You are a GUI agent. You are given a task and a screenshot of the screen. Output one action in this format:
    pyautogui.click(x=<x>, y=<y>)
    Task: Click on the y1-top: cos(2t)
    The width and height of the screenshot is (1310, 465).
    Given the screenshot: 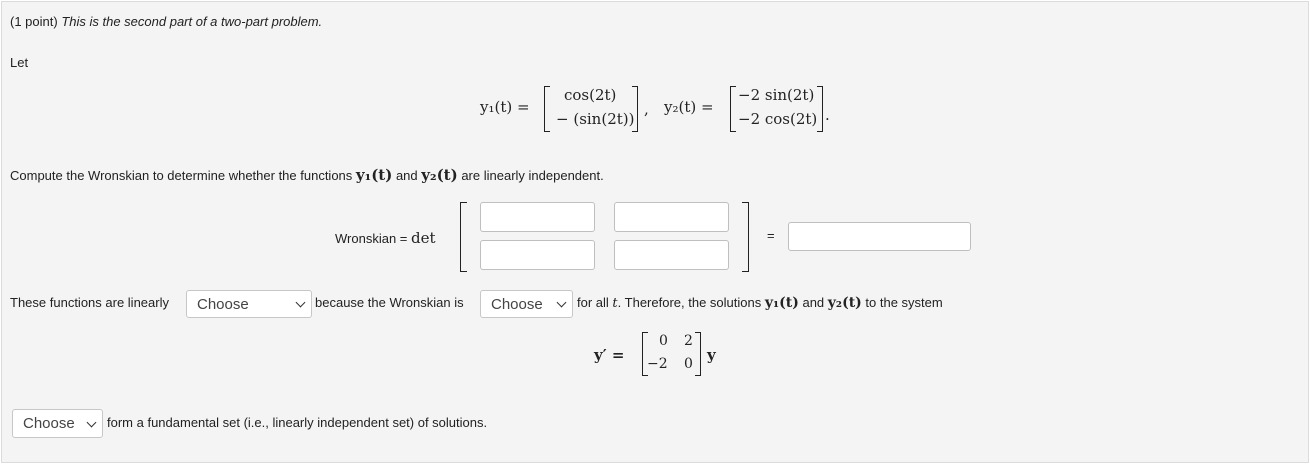 What is the action you would take?
    pyautogui.click(x=590, y=95)
    